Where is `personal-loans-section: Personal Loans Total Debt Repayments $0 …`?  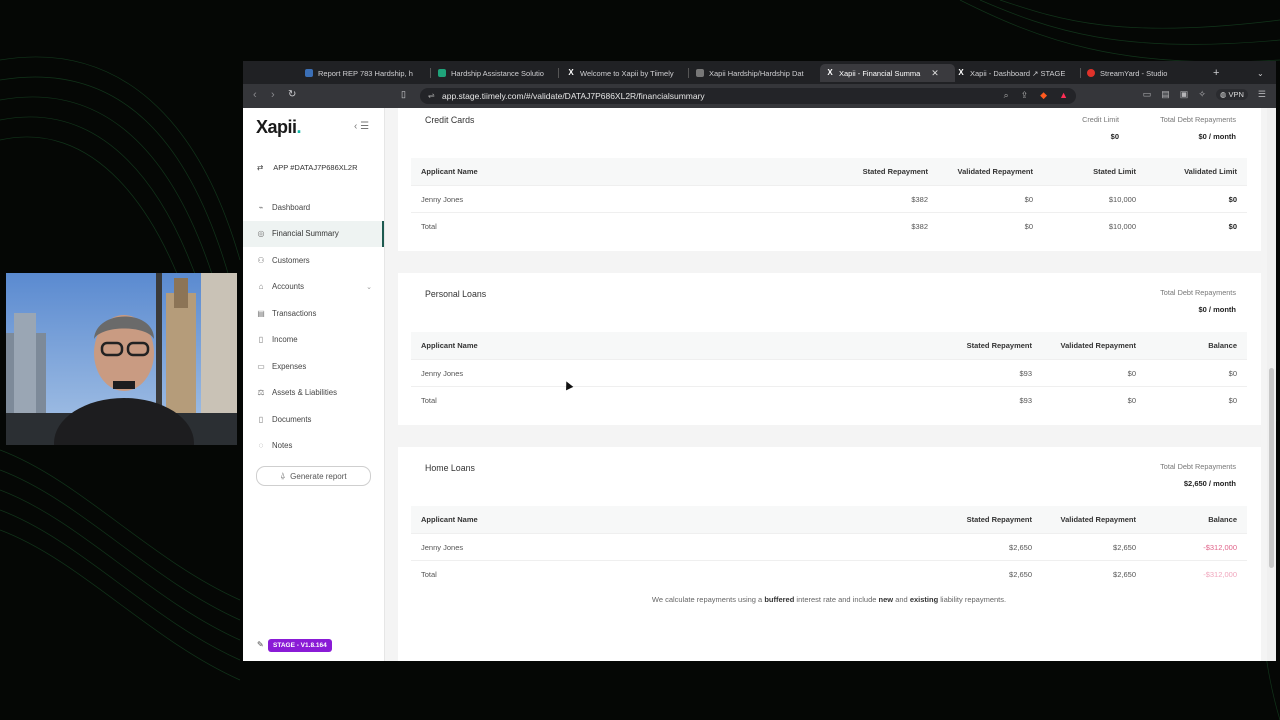 personal-loans-section: Personal Loans Total Debt Repayments $0 … is located at coordinates (829, 349).